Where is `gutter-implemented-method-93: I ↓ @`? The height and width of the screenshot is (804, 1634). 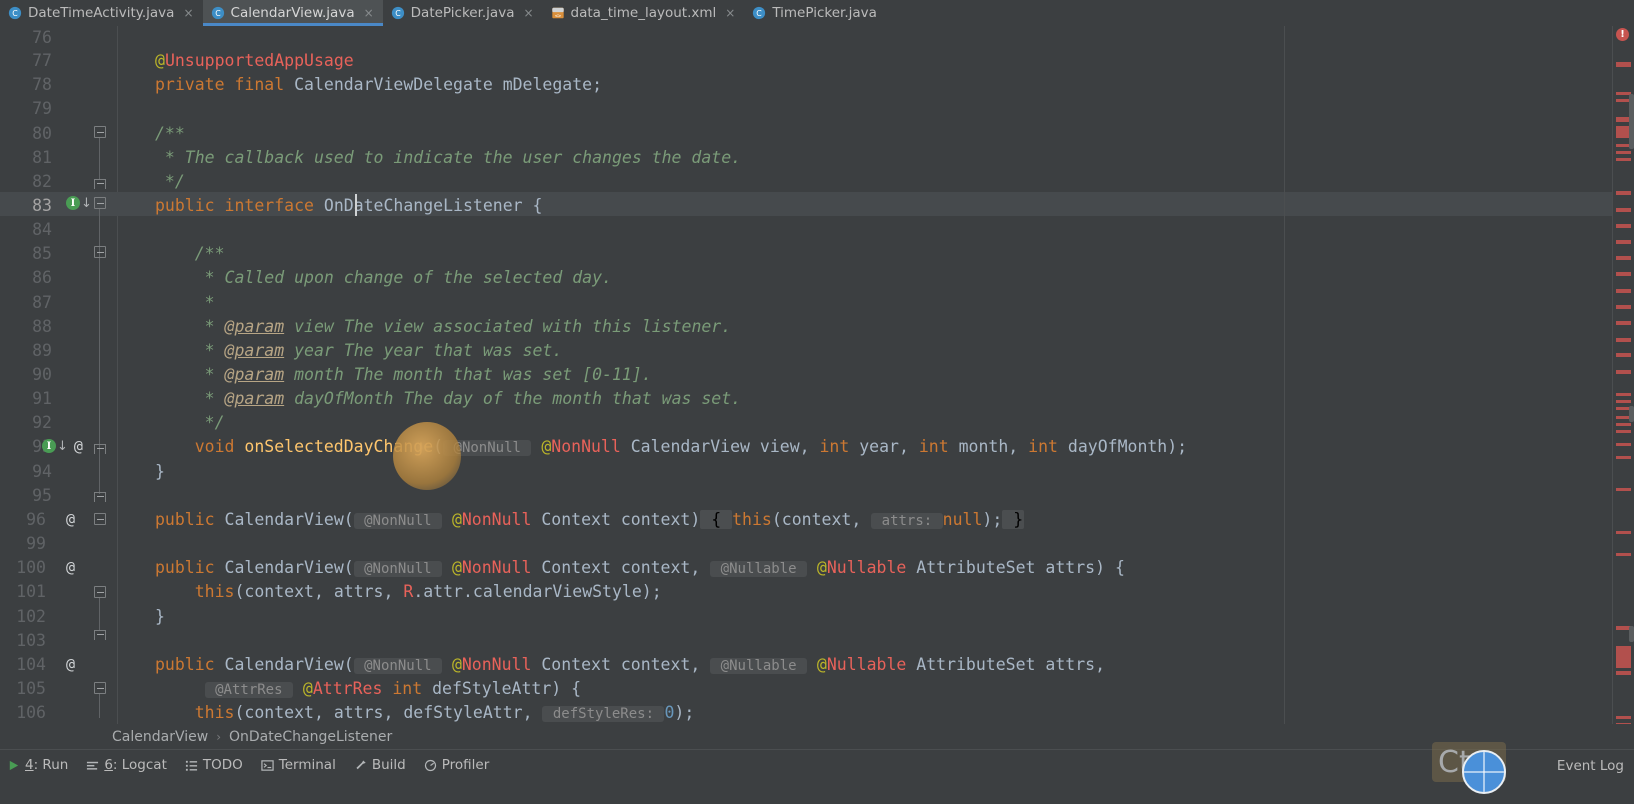 gutter-implemented-method-93: I ↓ @ is located at coordinates (62, 446).